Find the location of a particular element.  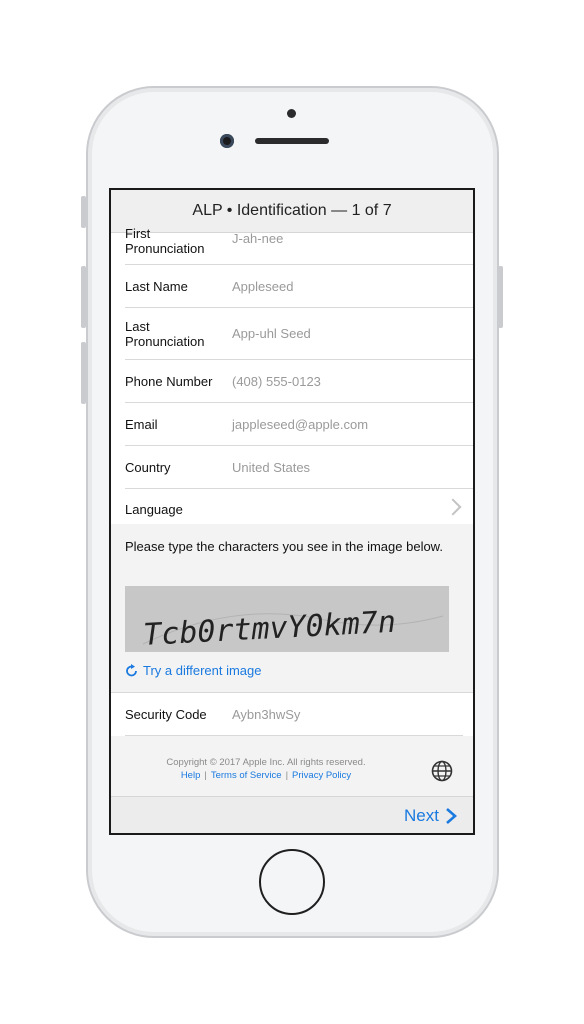

front-camera is located at coordinates (227, 141).